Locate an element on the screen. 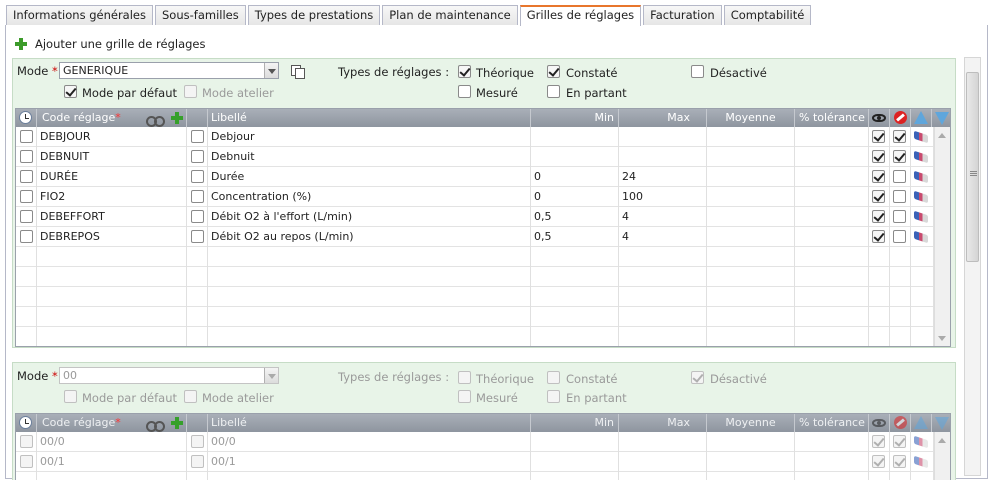  desactive-checkbox is located at coordinates (697, 71).